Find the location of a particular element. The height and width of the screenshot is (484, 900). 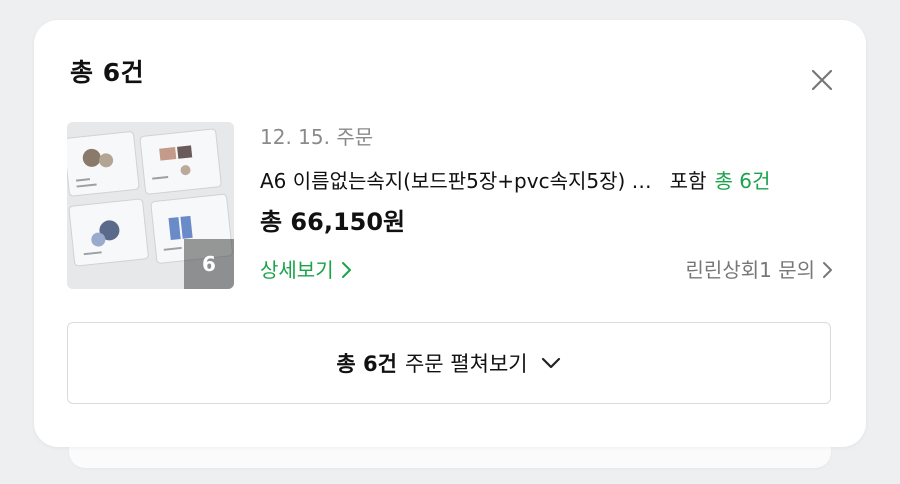

summary-title: 총 6건 is located at coordinates (107, 72).